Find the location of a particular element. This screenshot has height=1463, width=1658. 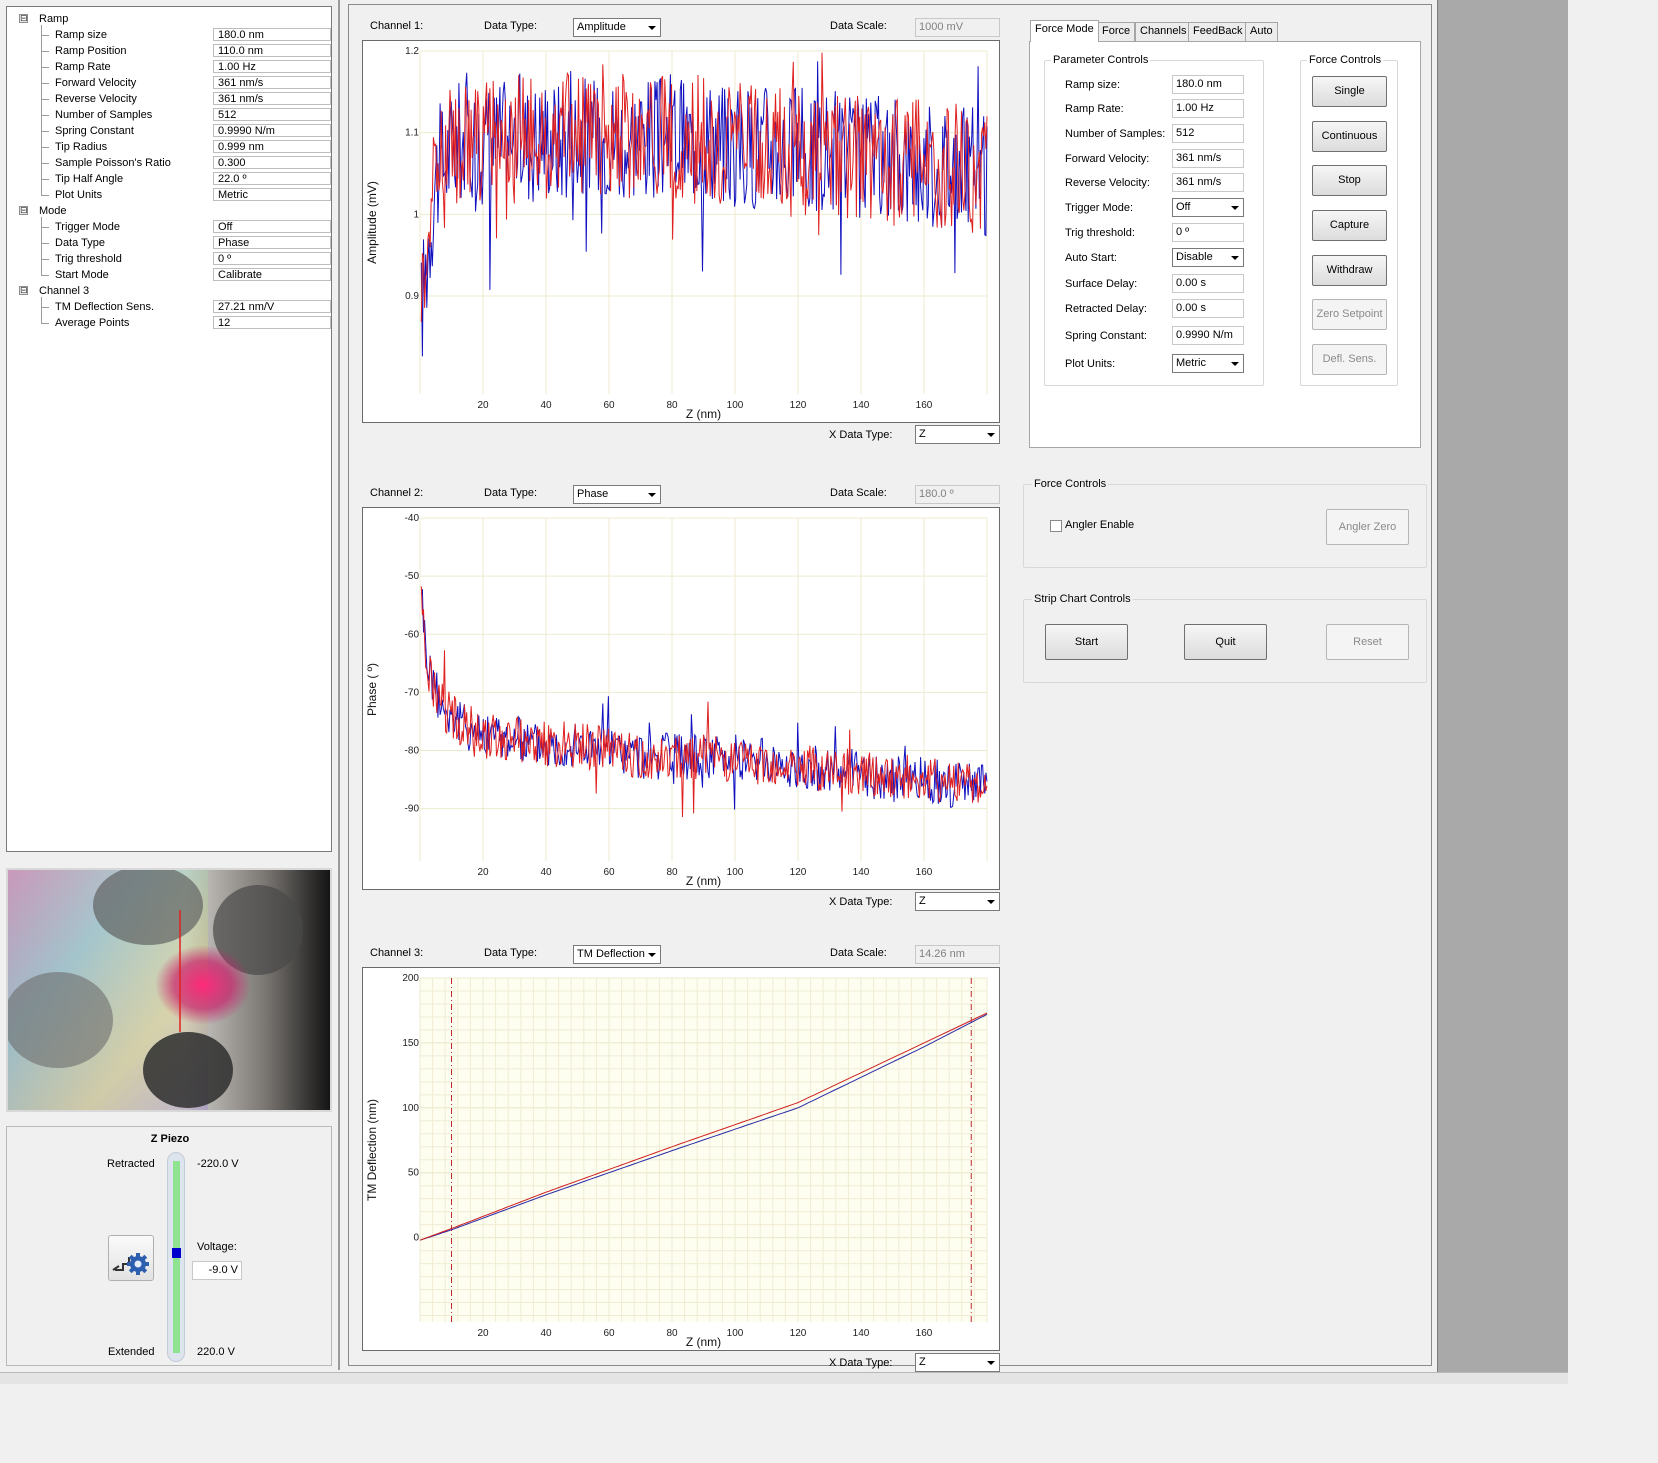

tree-row-value: 27.21 nm/V is located at coordinates (272, 306).